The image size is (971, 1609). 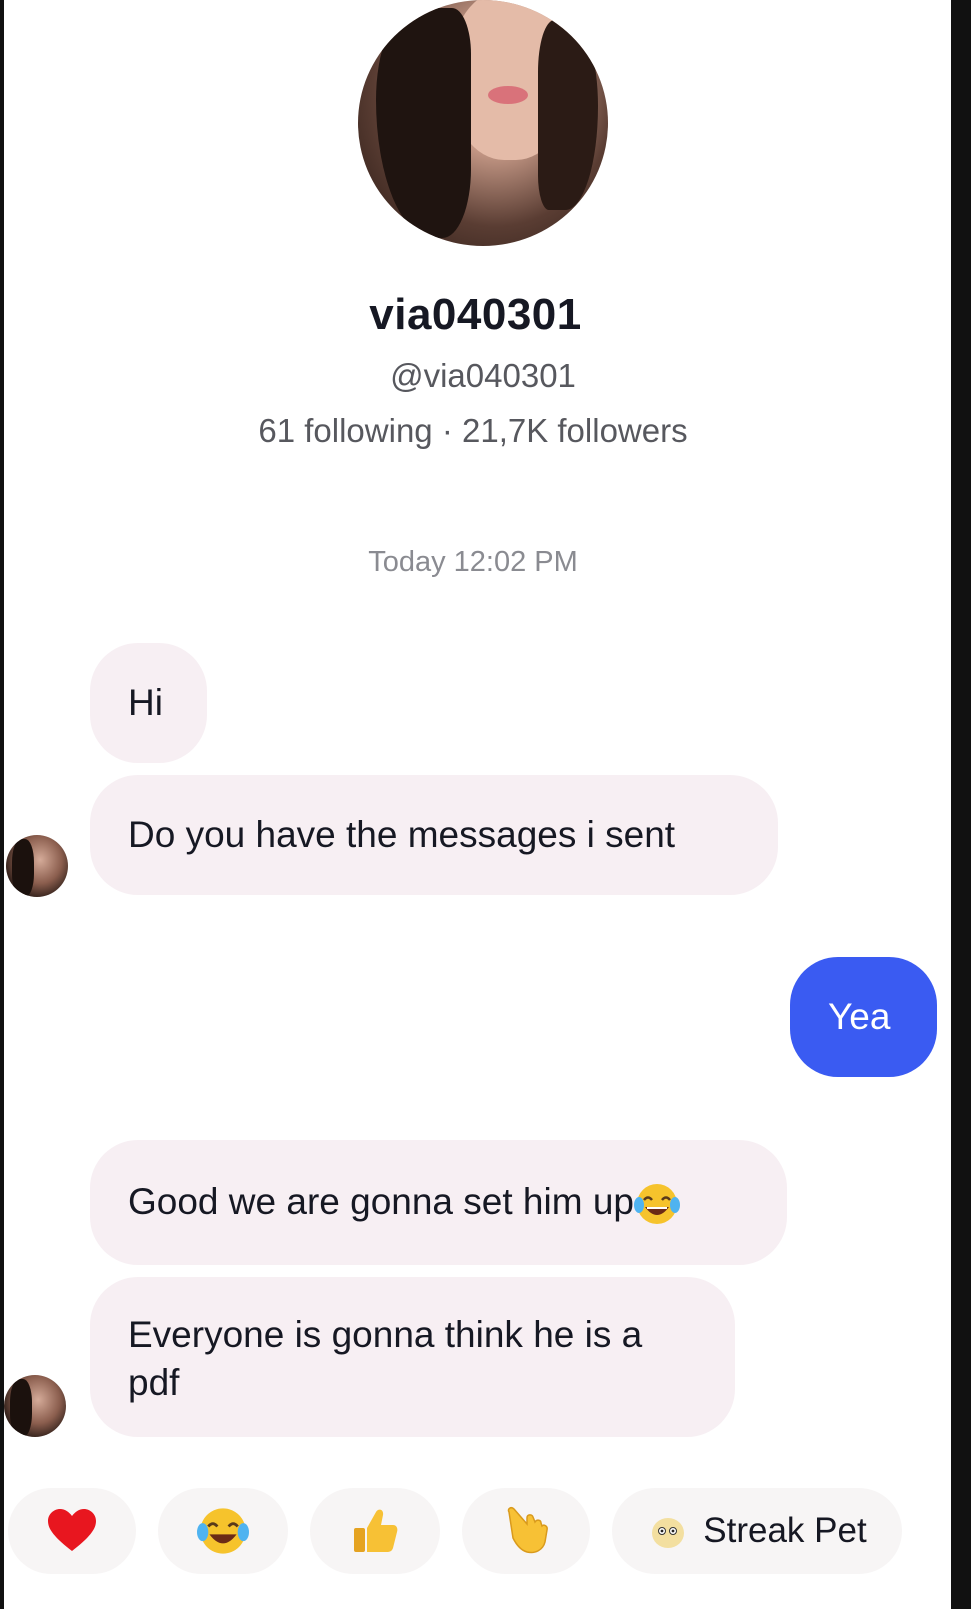 I want to click on message-text: Yea, so click(x=859, y=1016).